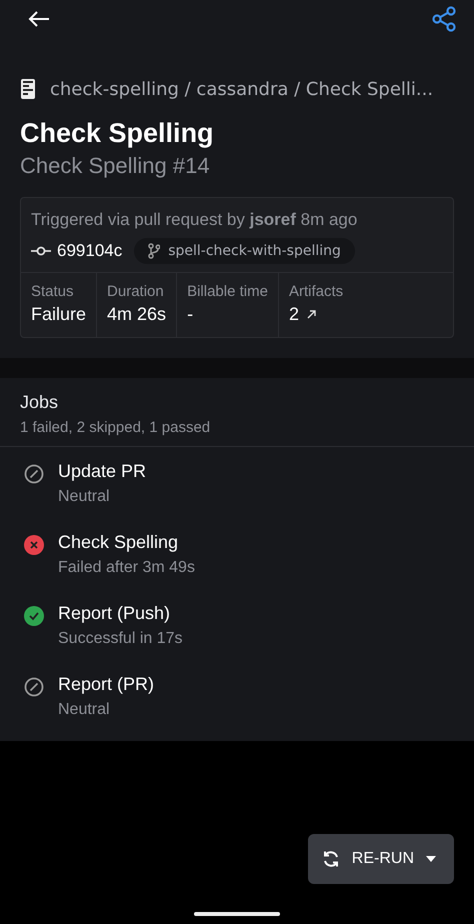 This screenshot has width=474, height=924. Describe the element at coordinates (126, 568) in the screenshot. I see `job-status: Failed after 3m 49s` at that location.